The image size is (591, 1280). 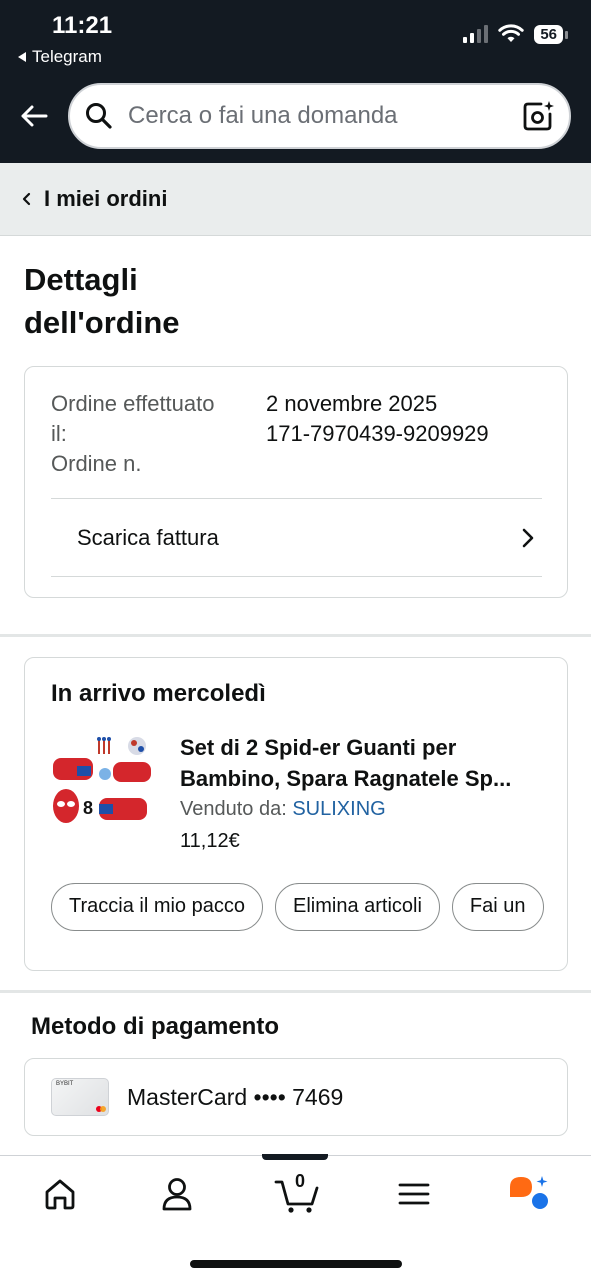 I want to click on order-labels: Ordine effettuato il: Ordine n., so click(x=136, y=434).